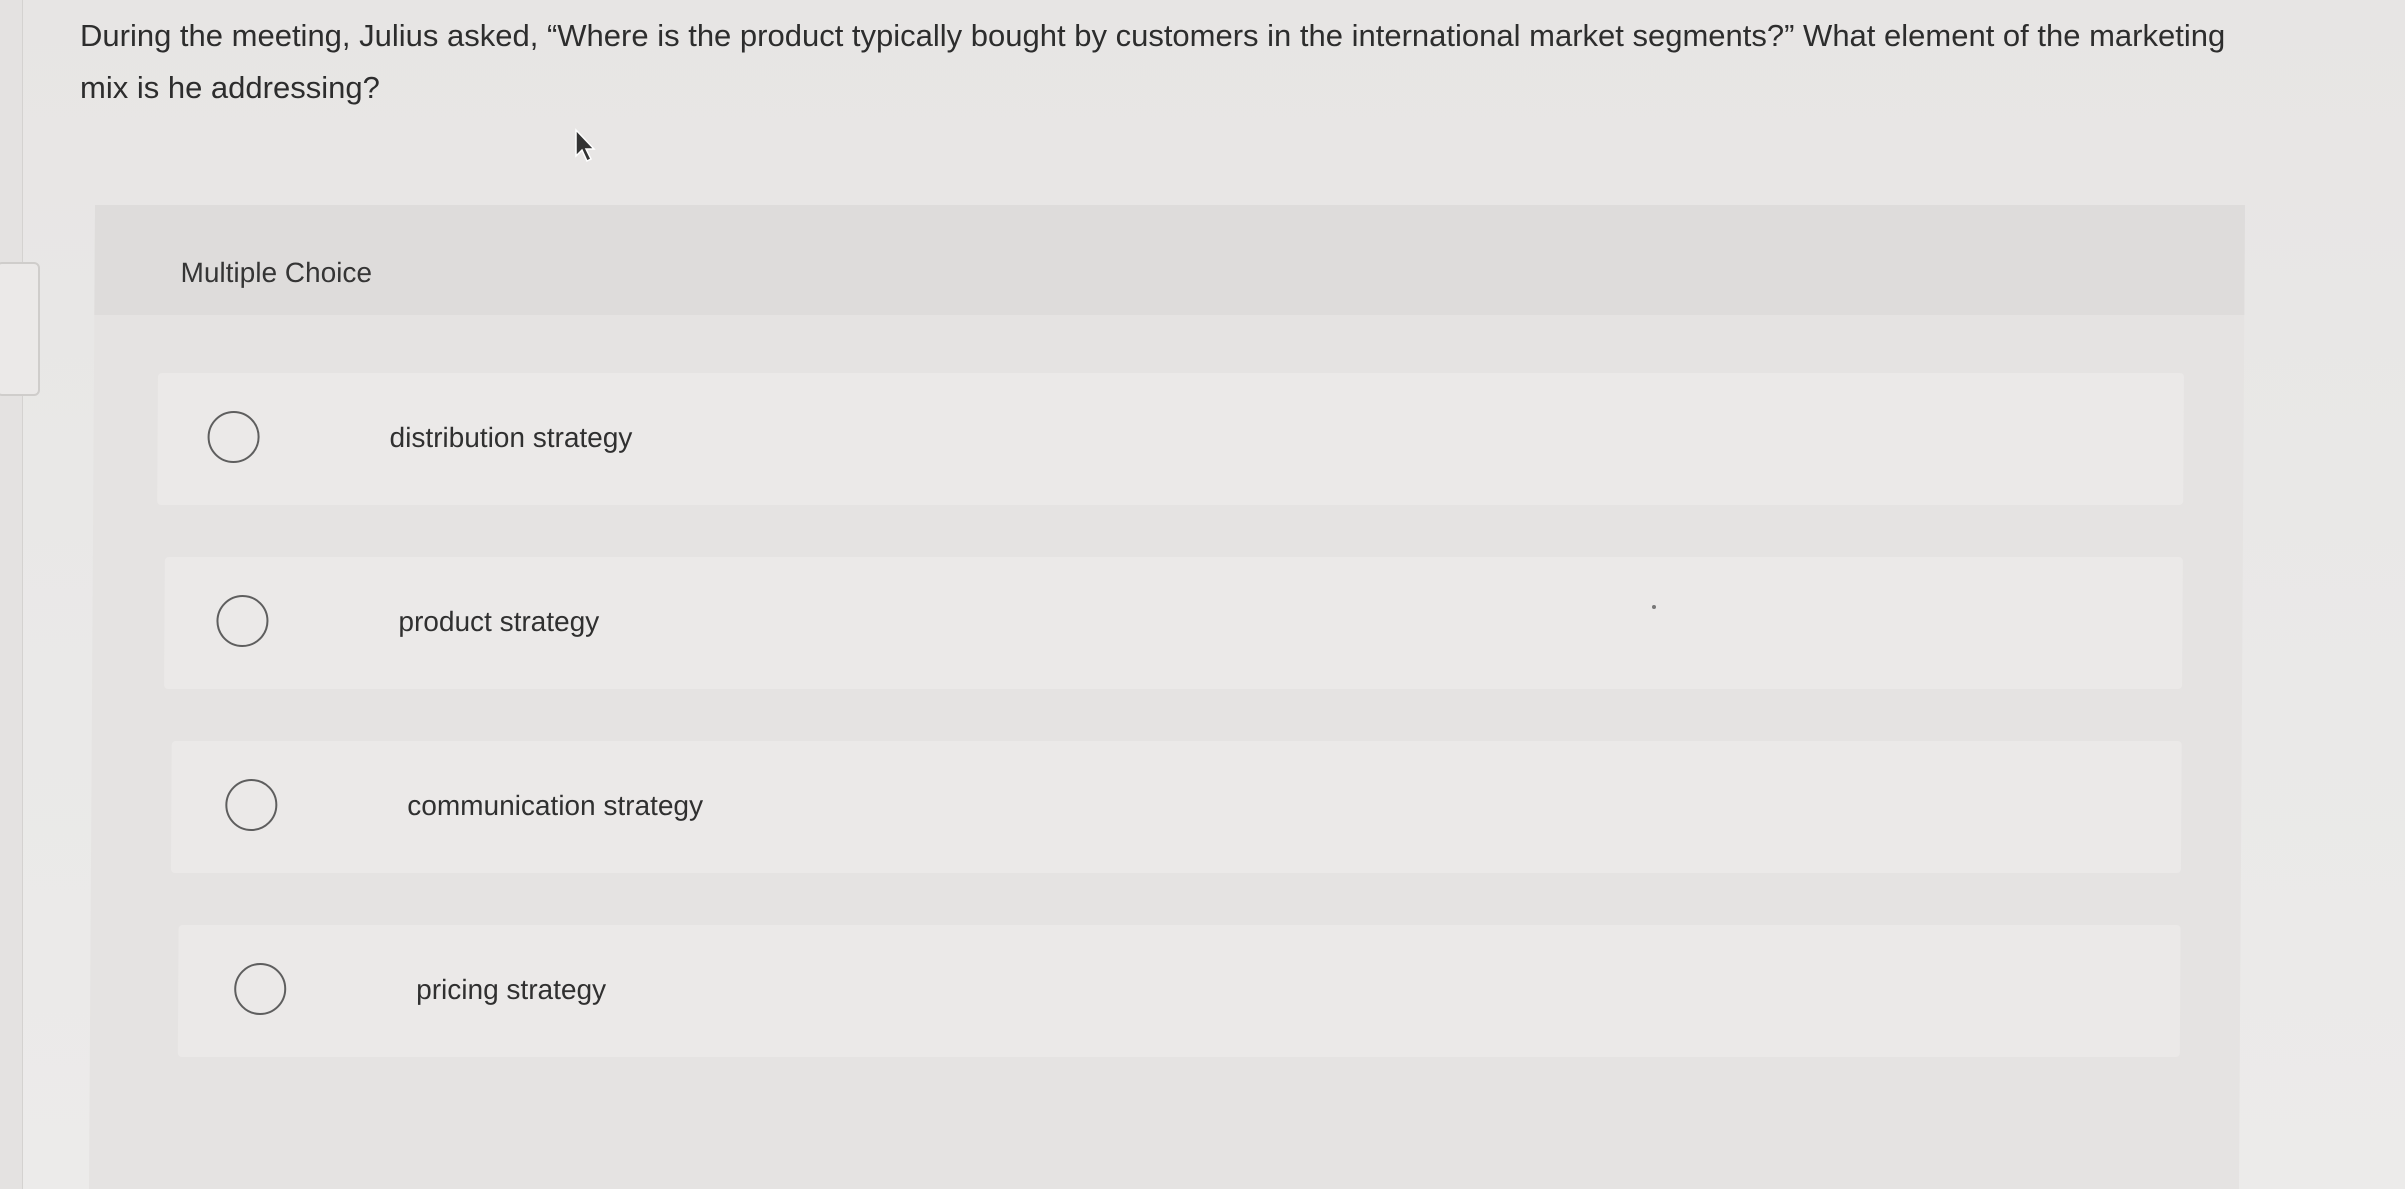  What do you see at coordinates (511, 437) in the screenshot?
I see `answer-option-label: distribution strategy` at bounding box center [511, 437].